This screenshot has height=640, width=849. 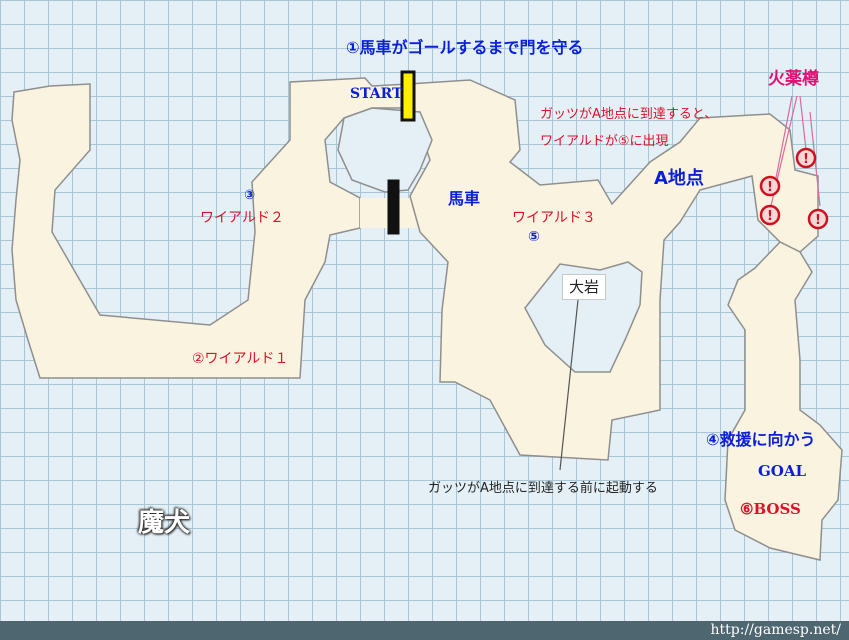 What do you see at coordinates (679, 178) in the screenshot?
I see `point-a-label: A地点` at bounding box center [679, 178].